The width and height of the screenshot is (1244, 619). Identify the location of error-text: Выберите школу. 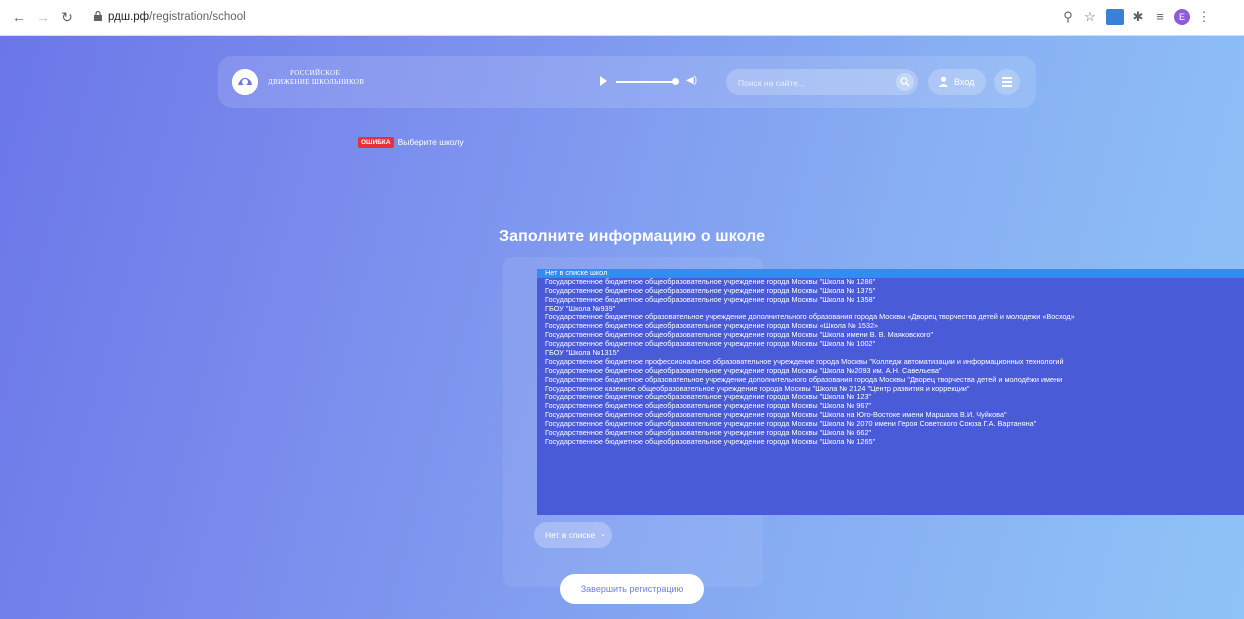
(430, 142).